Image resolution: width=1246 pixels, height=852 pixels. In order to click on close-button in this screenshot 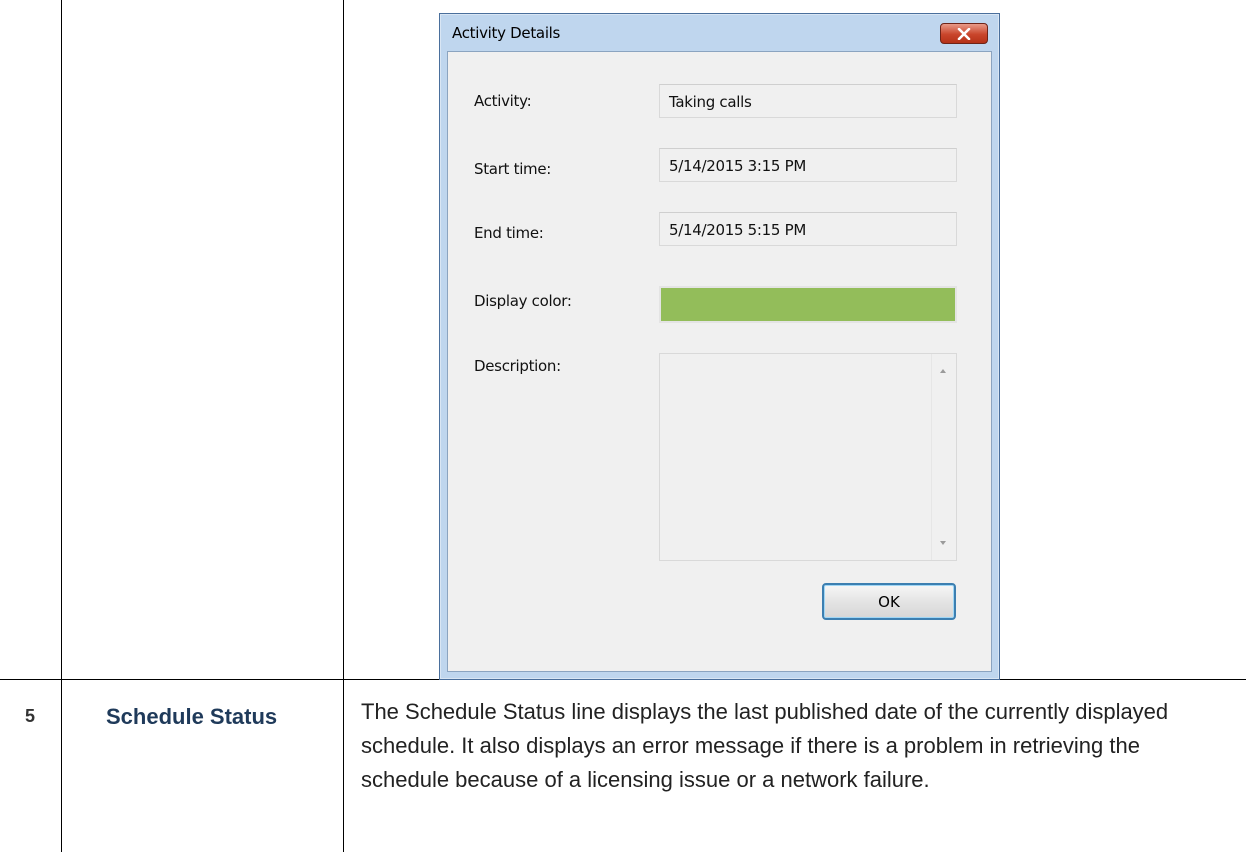, I will do `click(964, 33)`.